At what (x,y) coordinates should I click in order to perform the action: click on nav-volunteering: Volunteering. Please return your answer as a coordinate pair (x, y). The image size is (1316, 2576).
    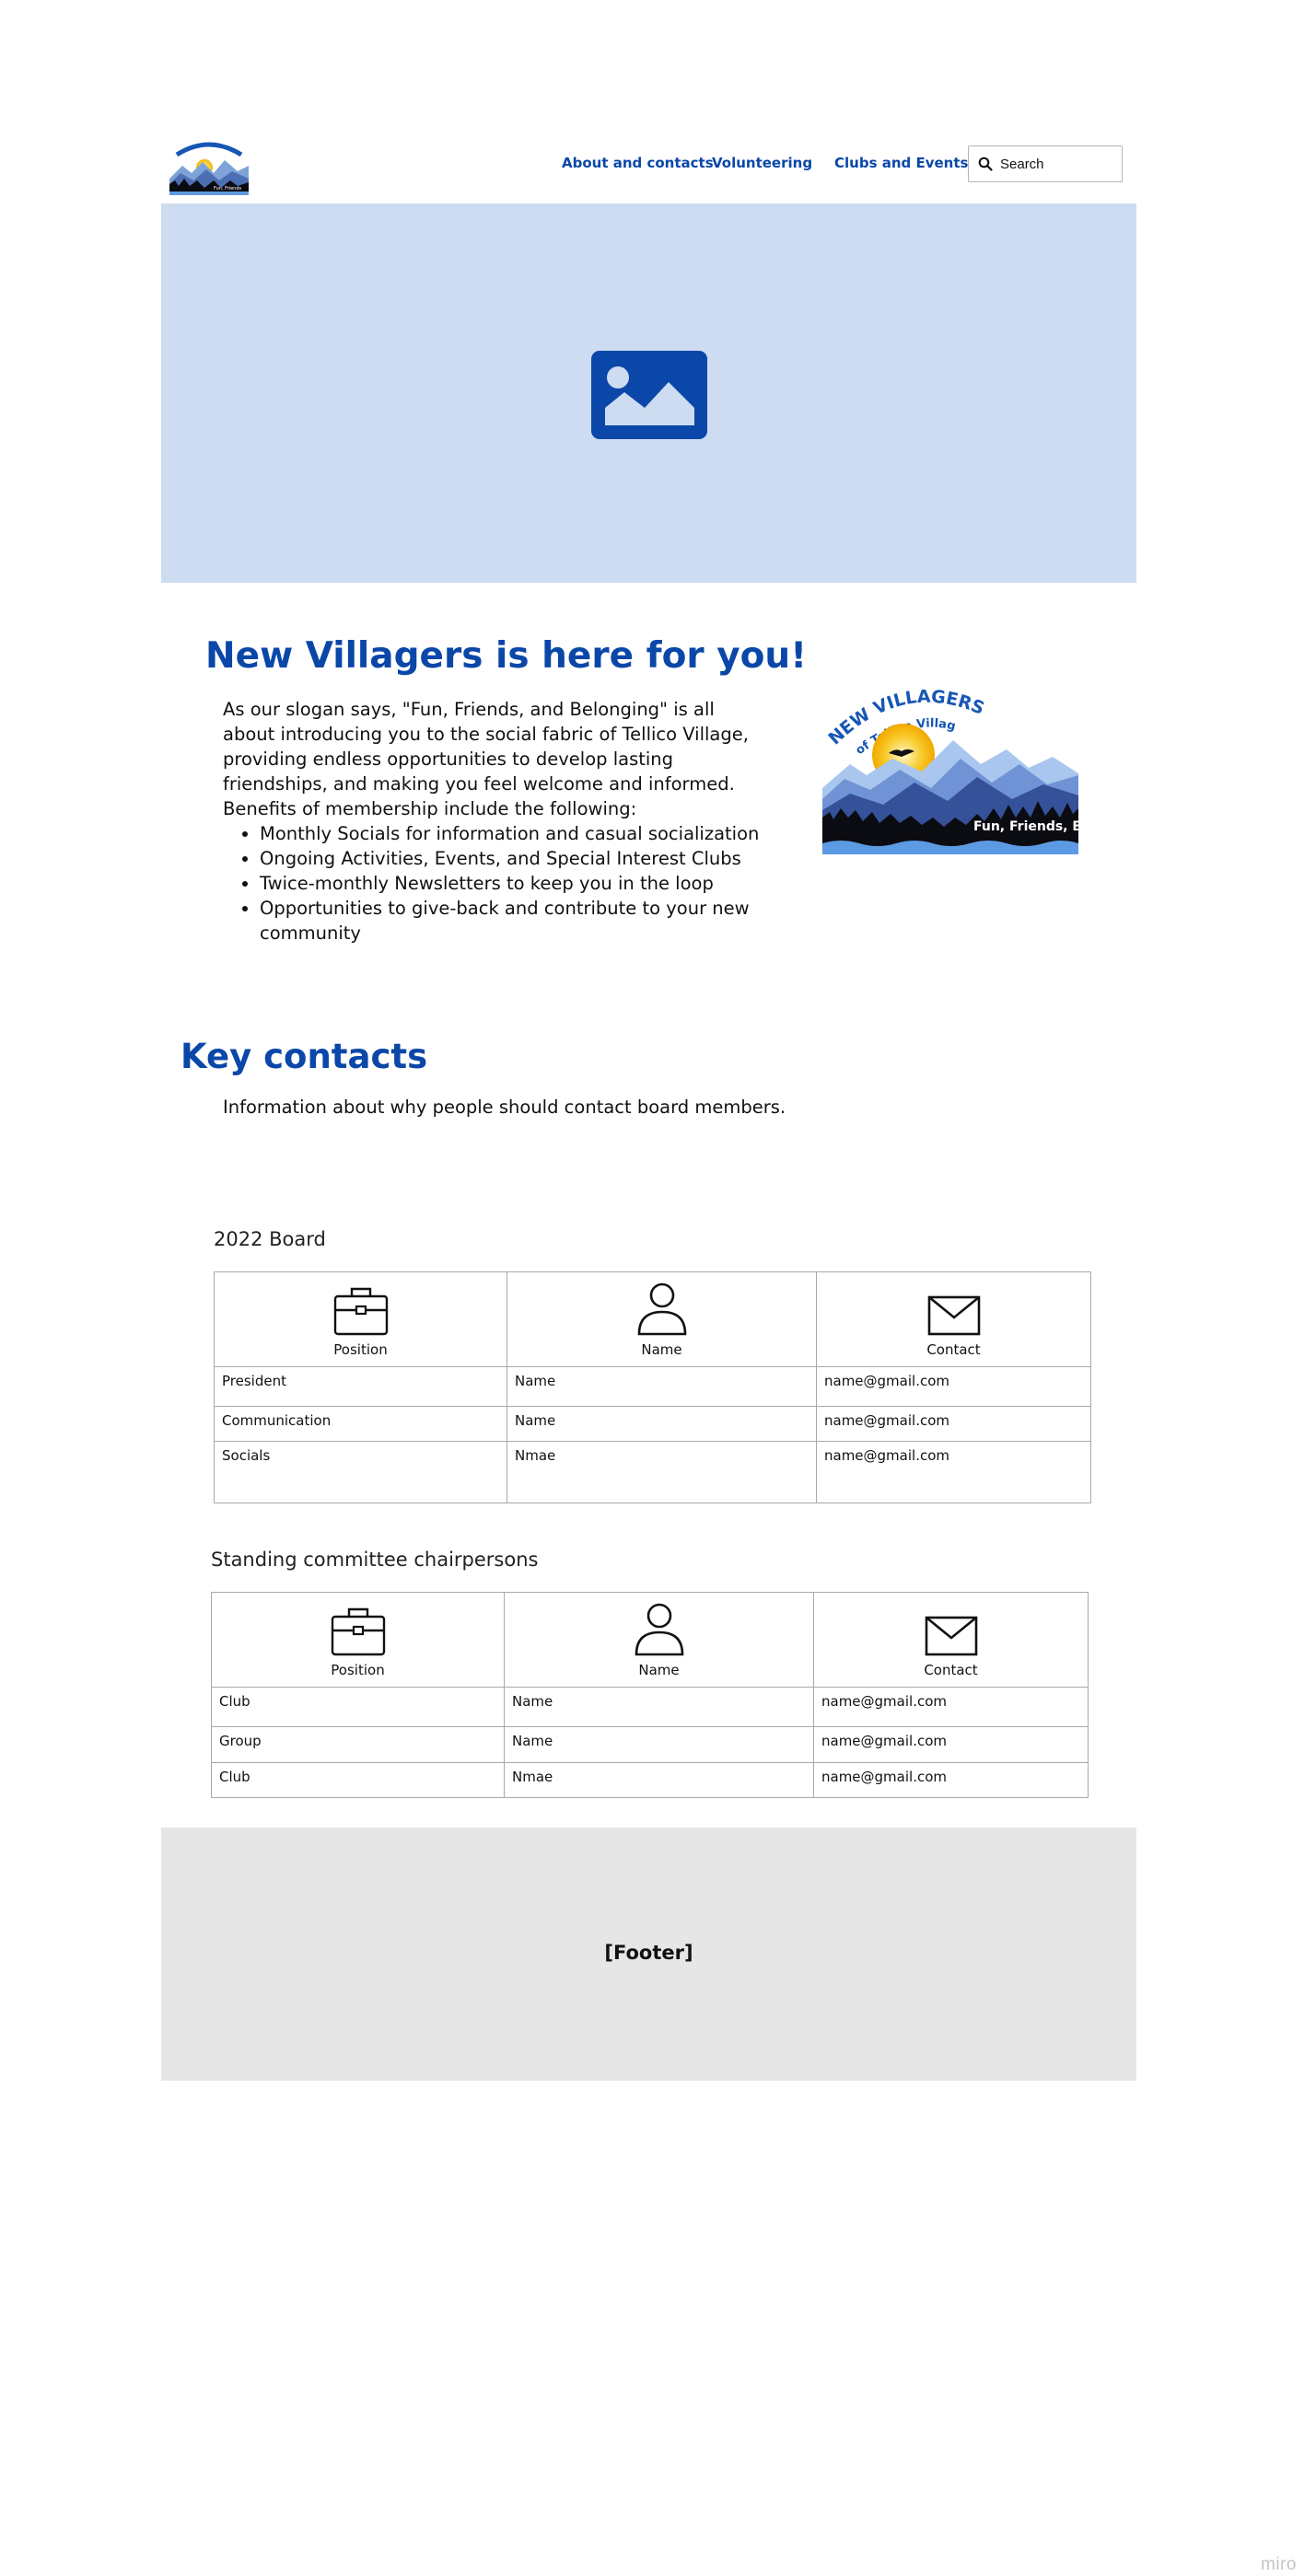
    Looking at the image, I should click on (762, 163).